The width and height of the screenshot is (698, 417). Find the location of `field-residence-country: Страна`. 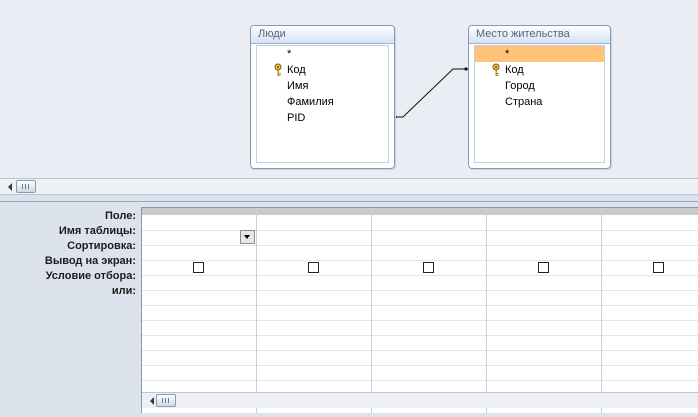

field-residence-country: Страна is located at coordinates (539, 102).